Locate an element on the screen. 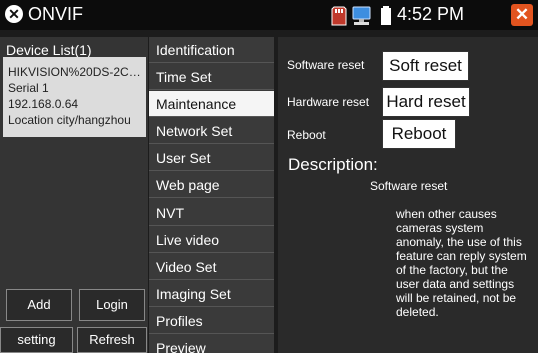  reboot-label: Reboot is located at coordinates (306, 135).